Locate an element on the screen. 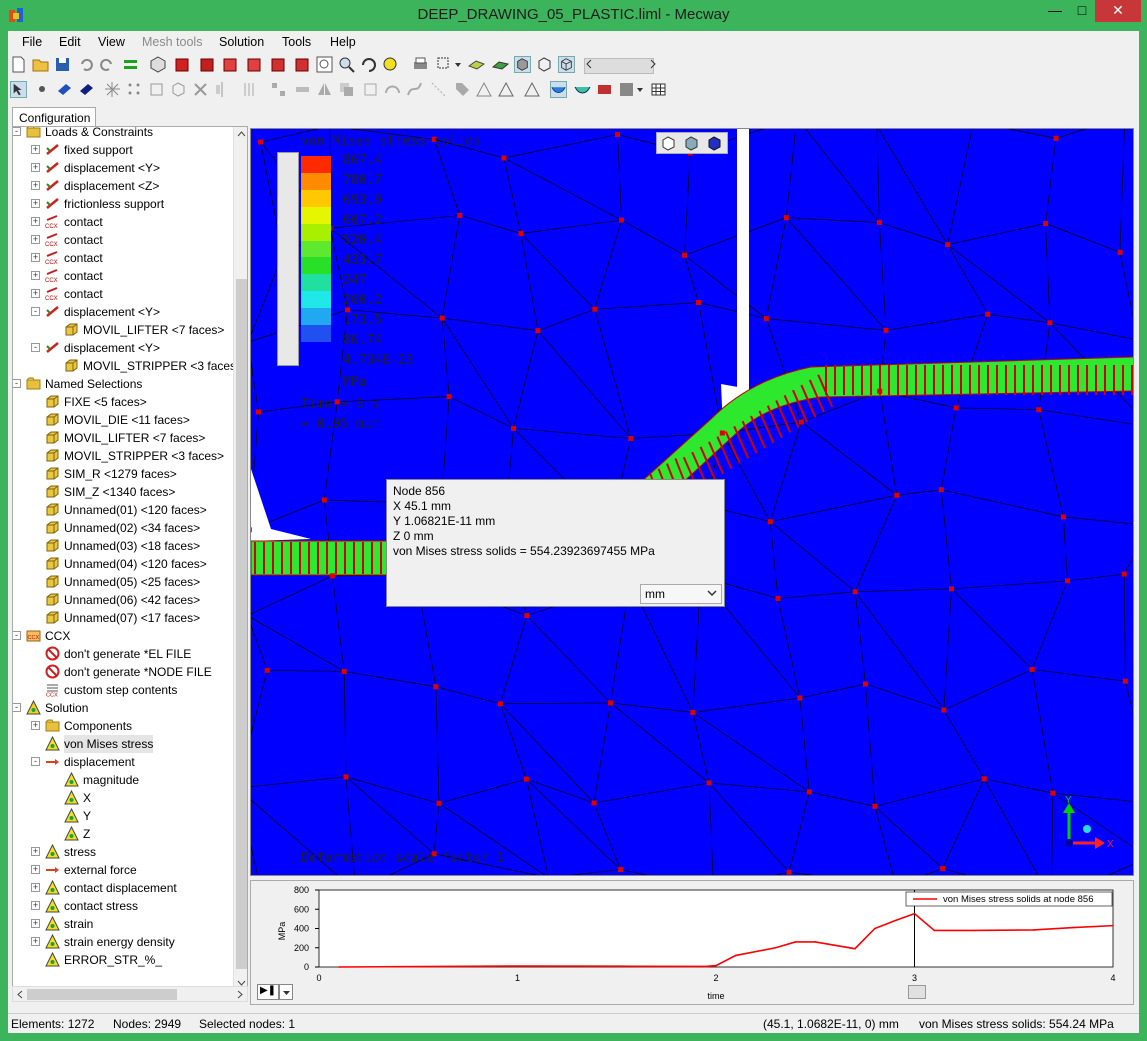  tree-item: Unnamed(04) <120 faces> is located at coordinates (122, 564).